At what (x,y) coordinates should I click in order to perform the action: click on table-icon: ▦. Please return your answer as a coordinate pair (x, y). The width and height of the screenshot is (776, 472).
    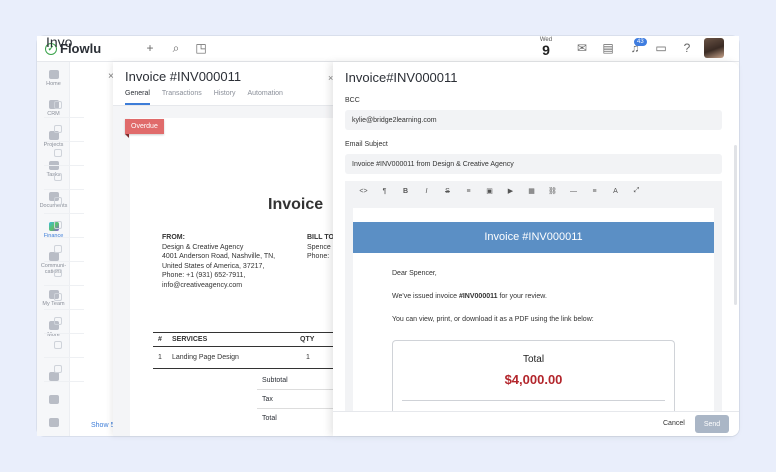
    Looking at the image, I should click on (531, 191).